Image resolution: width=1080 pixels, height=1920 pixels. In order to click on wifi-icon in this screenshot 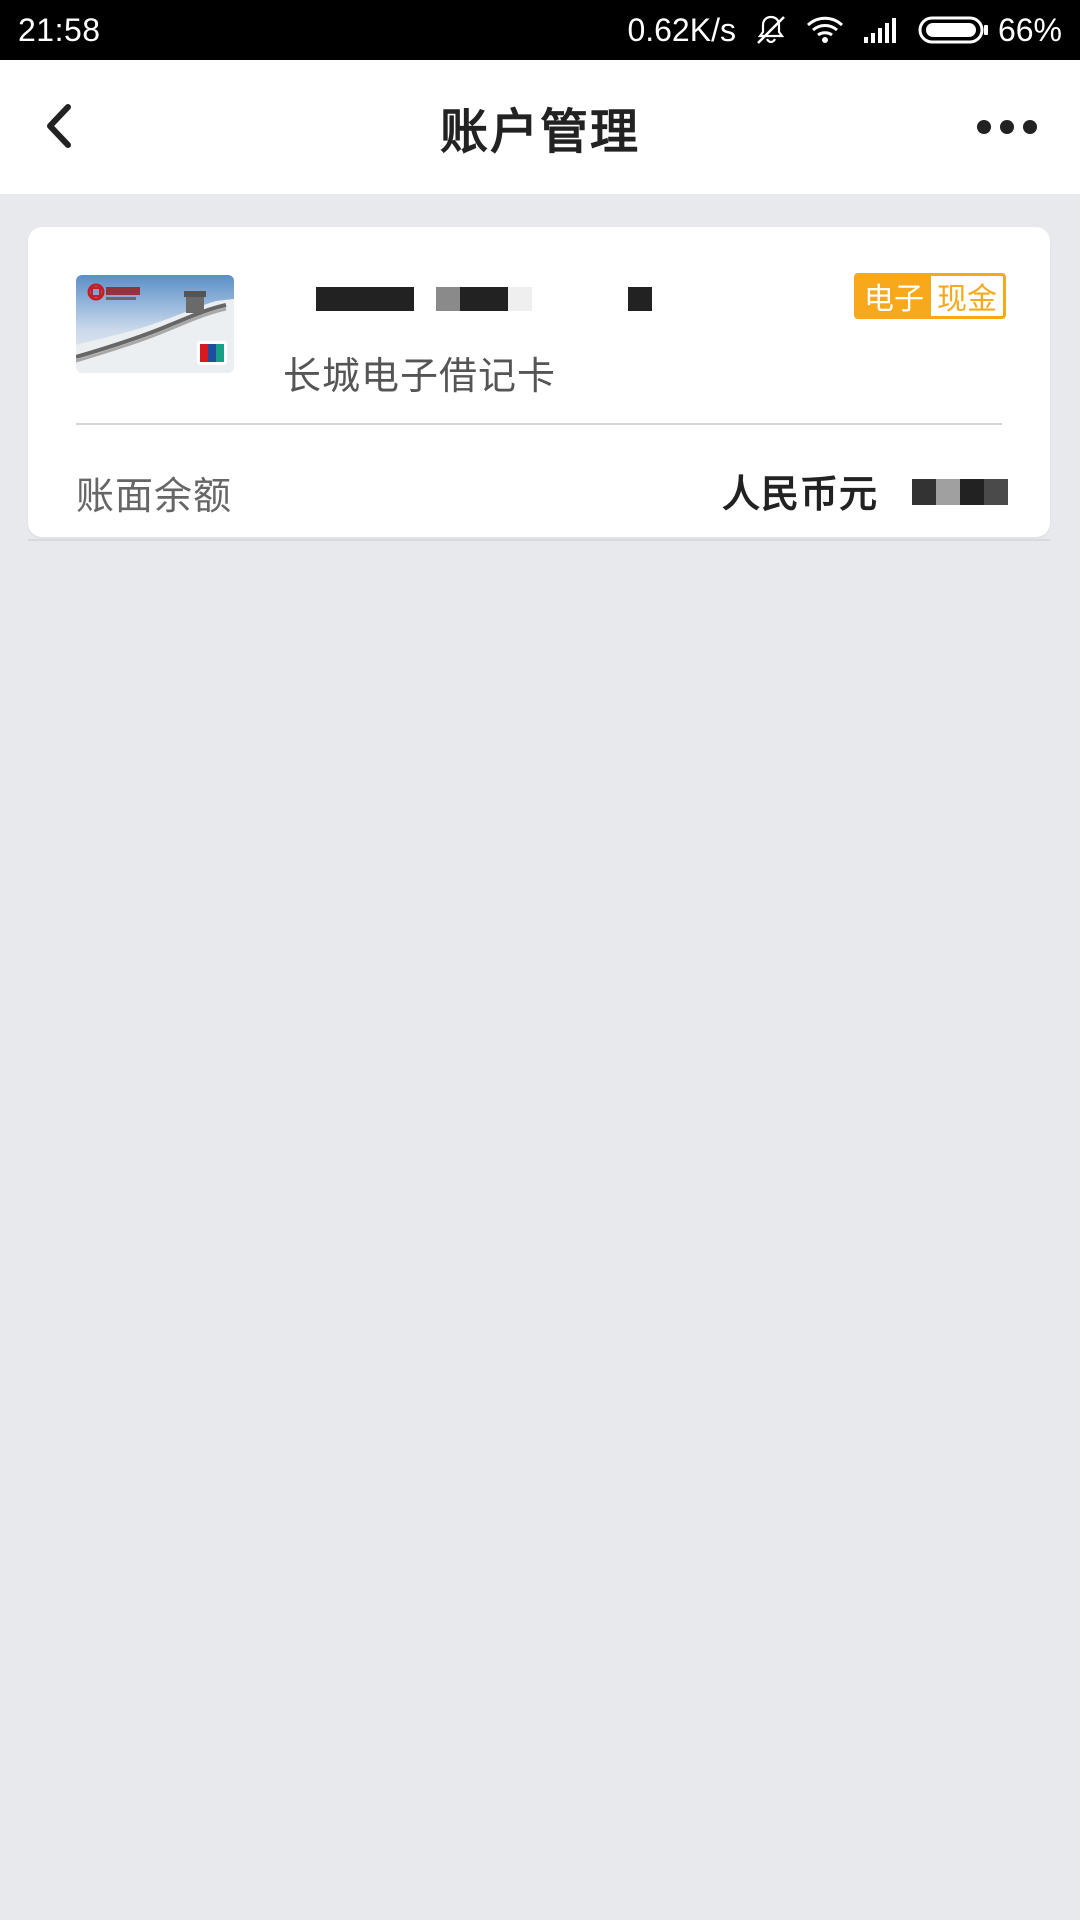, I will do `click(825, 30)`.